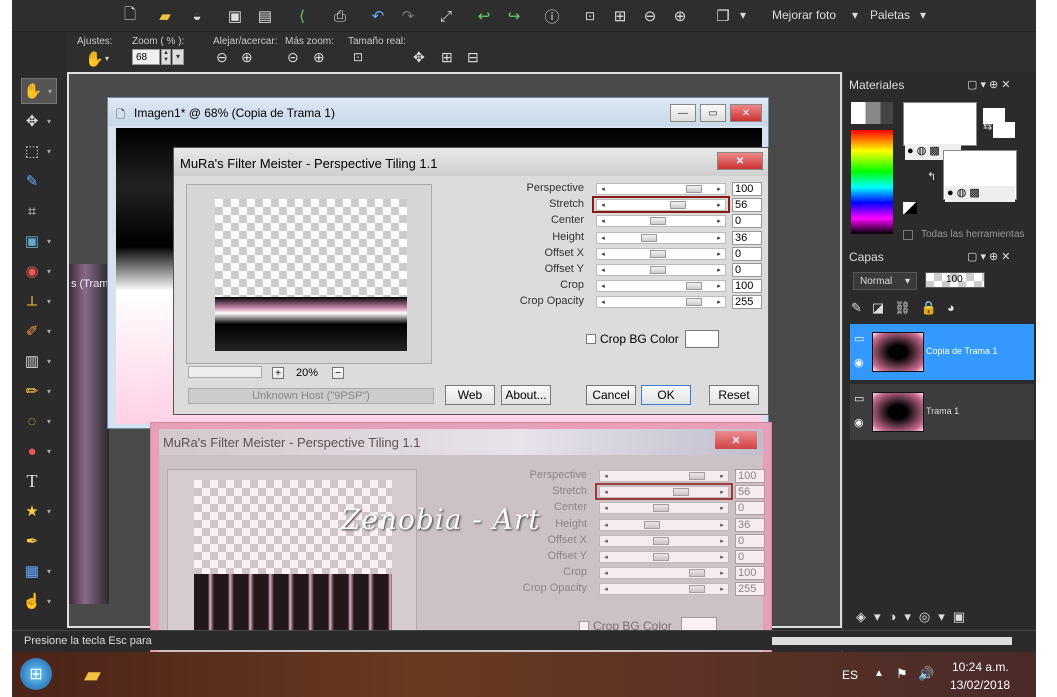 The height and width of the screenshot is (697, 1057). What do you see at coordinates (747, 237) in the screenshot?
I see `param-value-height: 36` at bounding box center [747, 237].